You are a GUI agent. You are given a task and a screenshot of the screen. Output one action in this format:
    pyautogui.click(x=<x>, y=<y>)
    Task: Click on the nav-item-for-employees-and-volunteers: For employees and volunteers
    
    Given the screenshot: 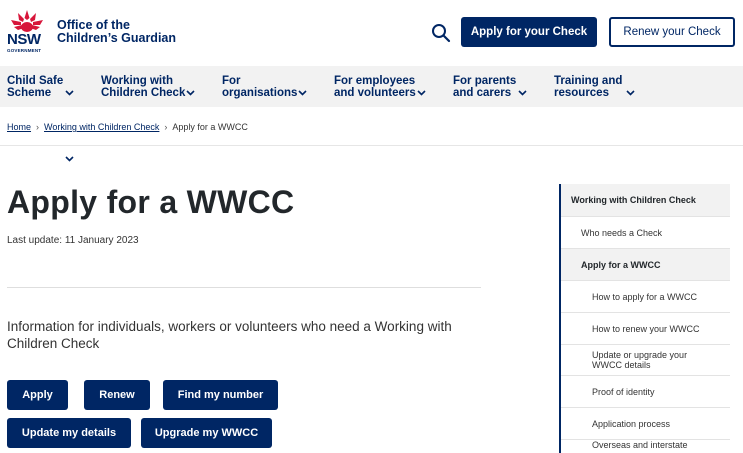 What is the action you would take?
    pyautogui.click(x=375, y=87)
    